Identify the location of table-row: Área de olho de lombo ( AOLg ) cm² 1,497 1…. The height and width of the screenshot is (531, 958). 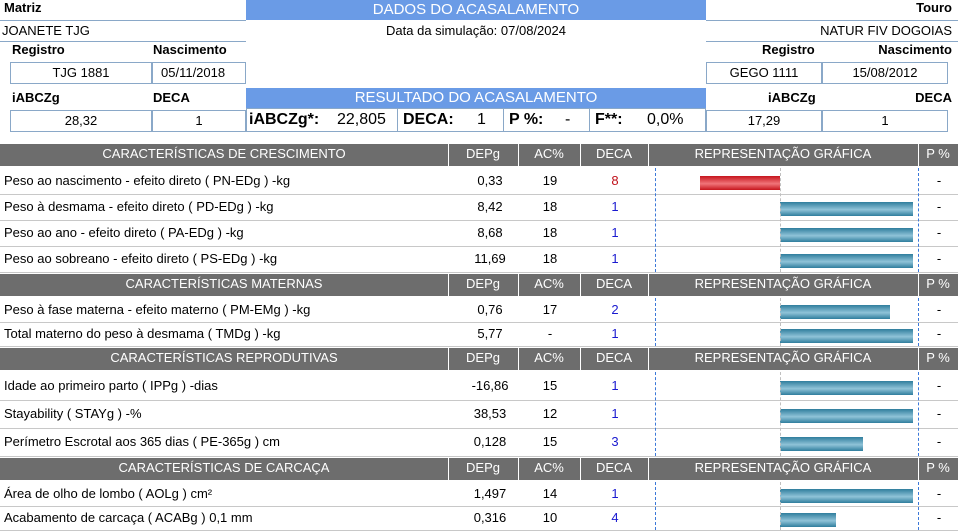
(479, 494).